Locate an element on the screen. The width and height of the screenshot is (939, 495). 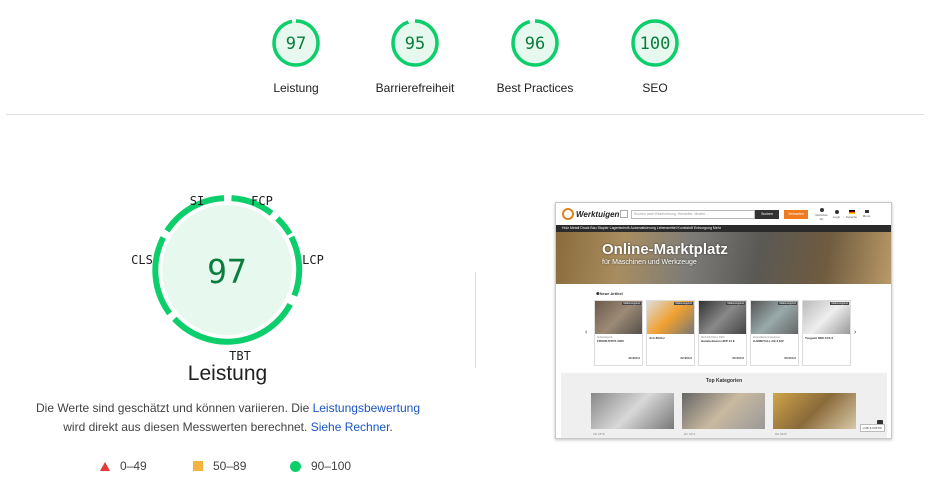
logo-text: Werktuigen is located at coordinates (598, 214).